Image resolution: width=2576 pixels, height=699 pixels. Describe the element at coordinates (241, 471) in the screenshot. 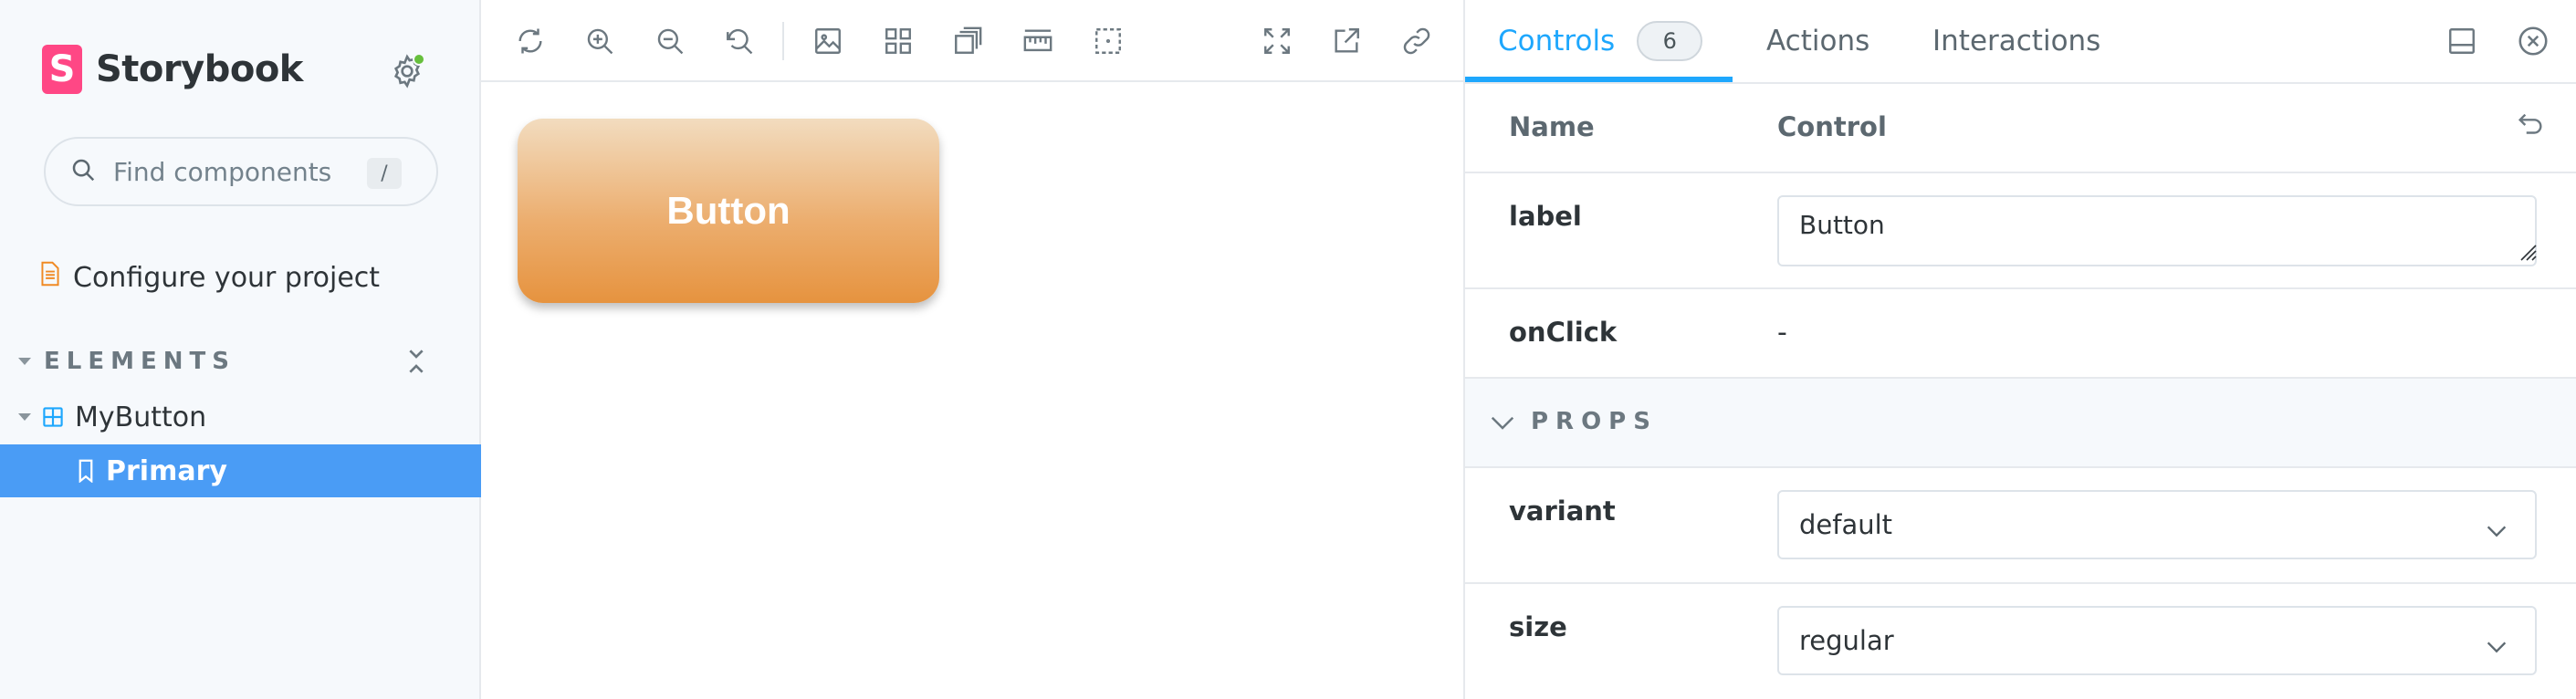

I see `sidebar-item-primary: Primary` at that location.